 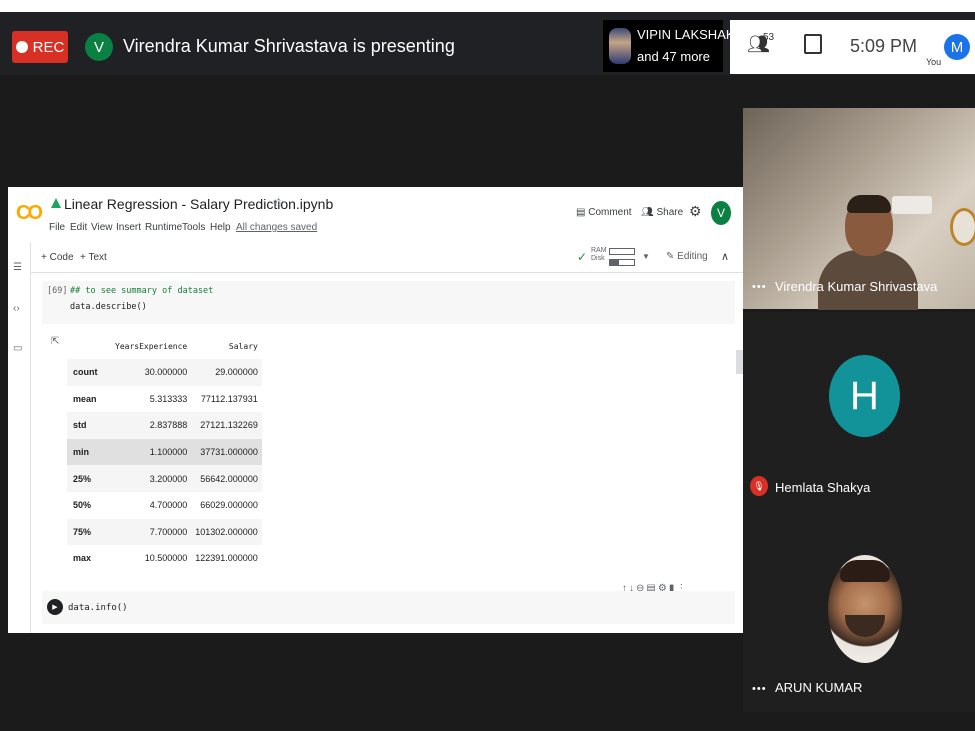 I want to click on resources-dropdown-icon: ▼, so click(x=646, y=256).